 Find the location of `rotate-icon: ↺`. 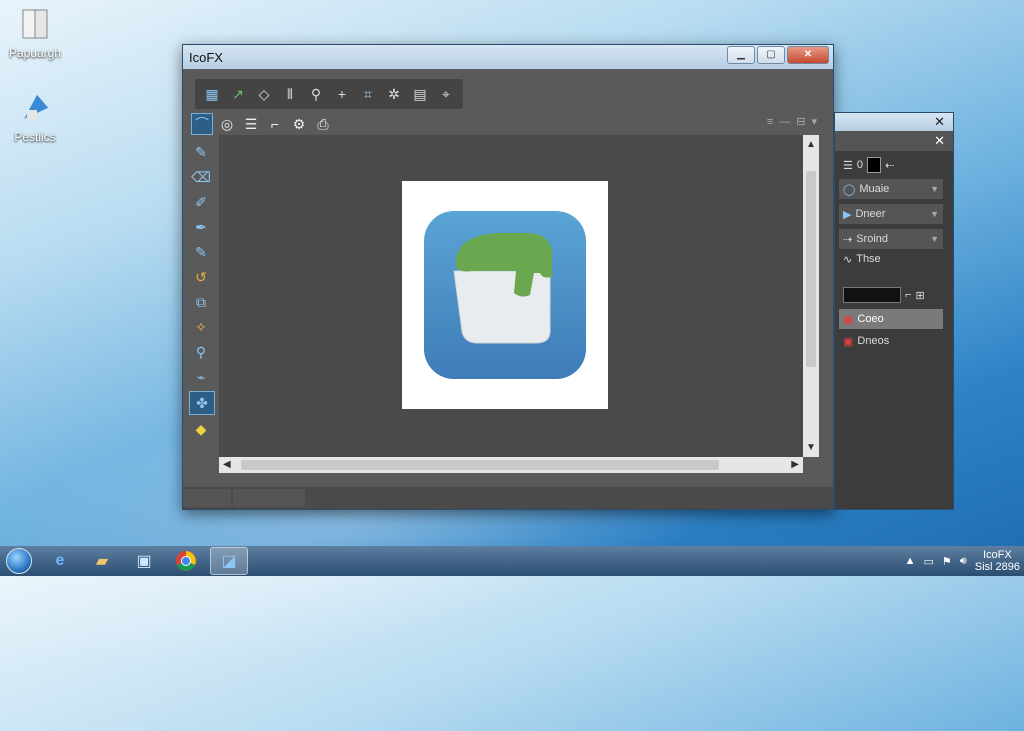

rotate-icon: ↺ is located at coordinates (201, 277).